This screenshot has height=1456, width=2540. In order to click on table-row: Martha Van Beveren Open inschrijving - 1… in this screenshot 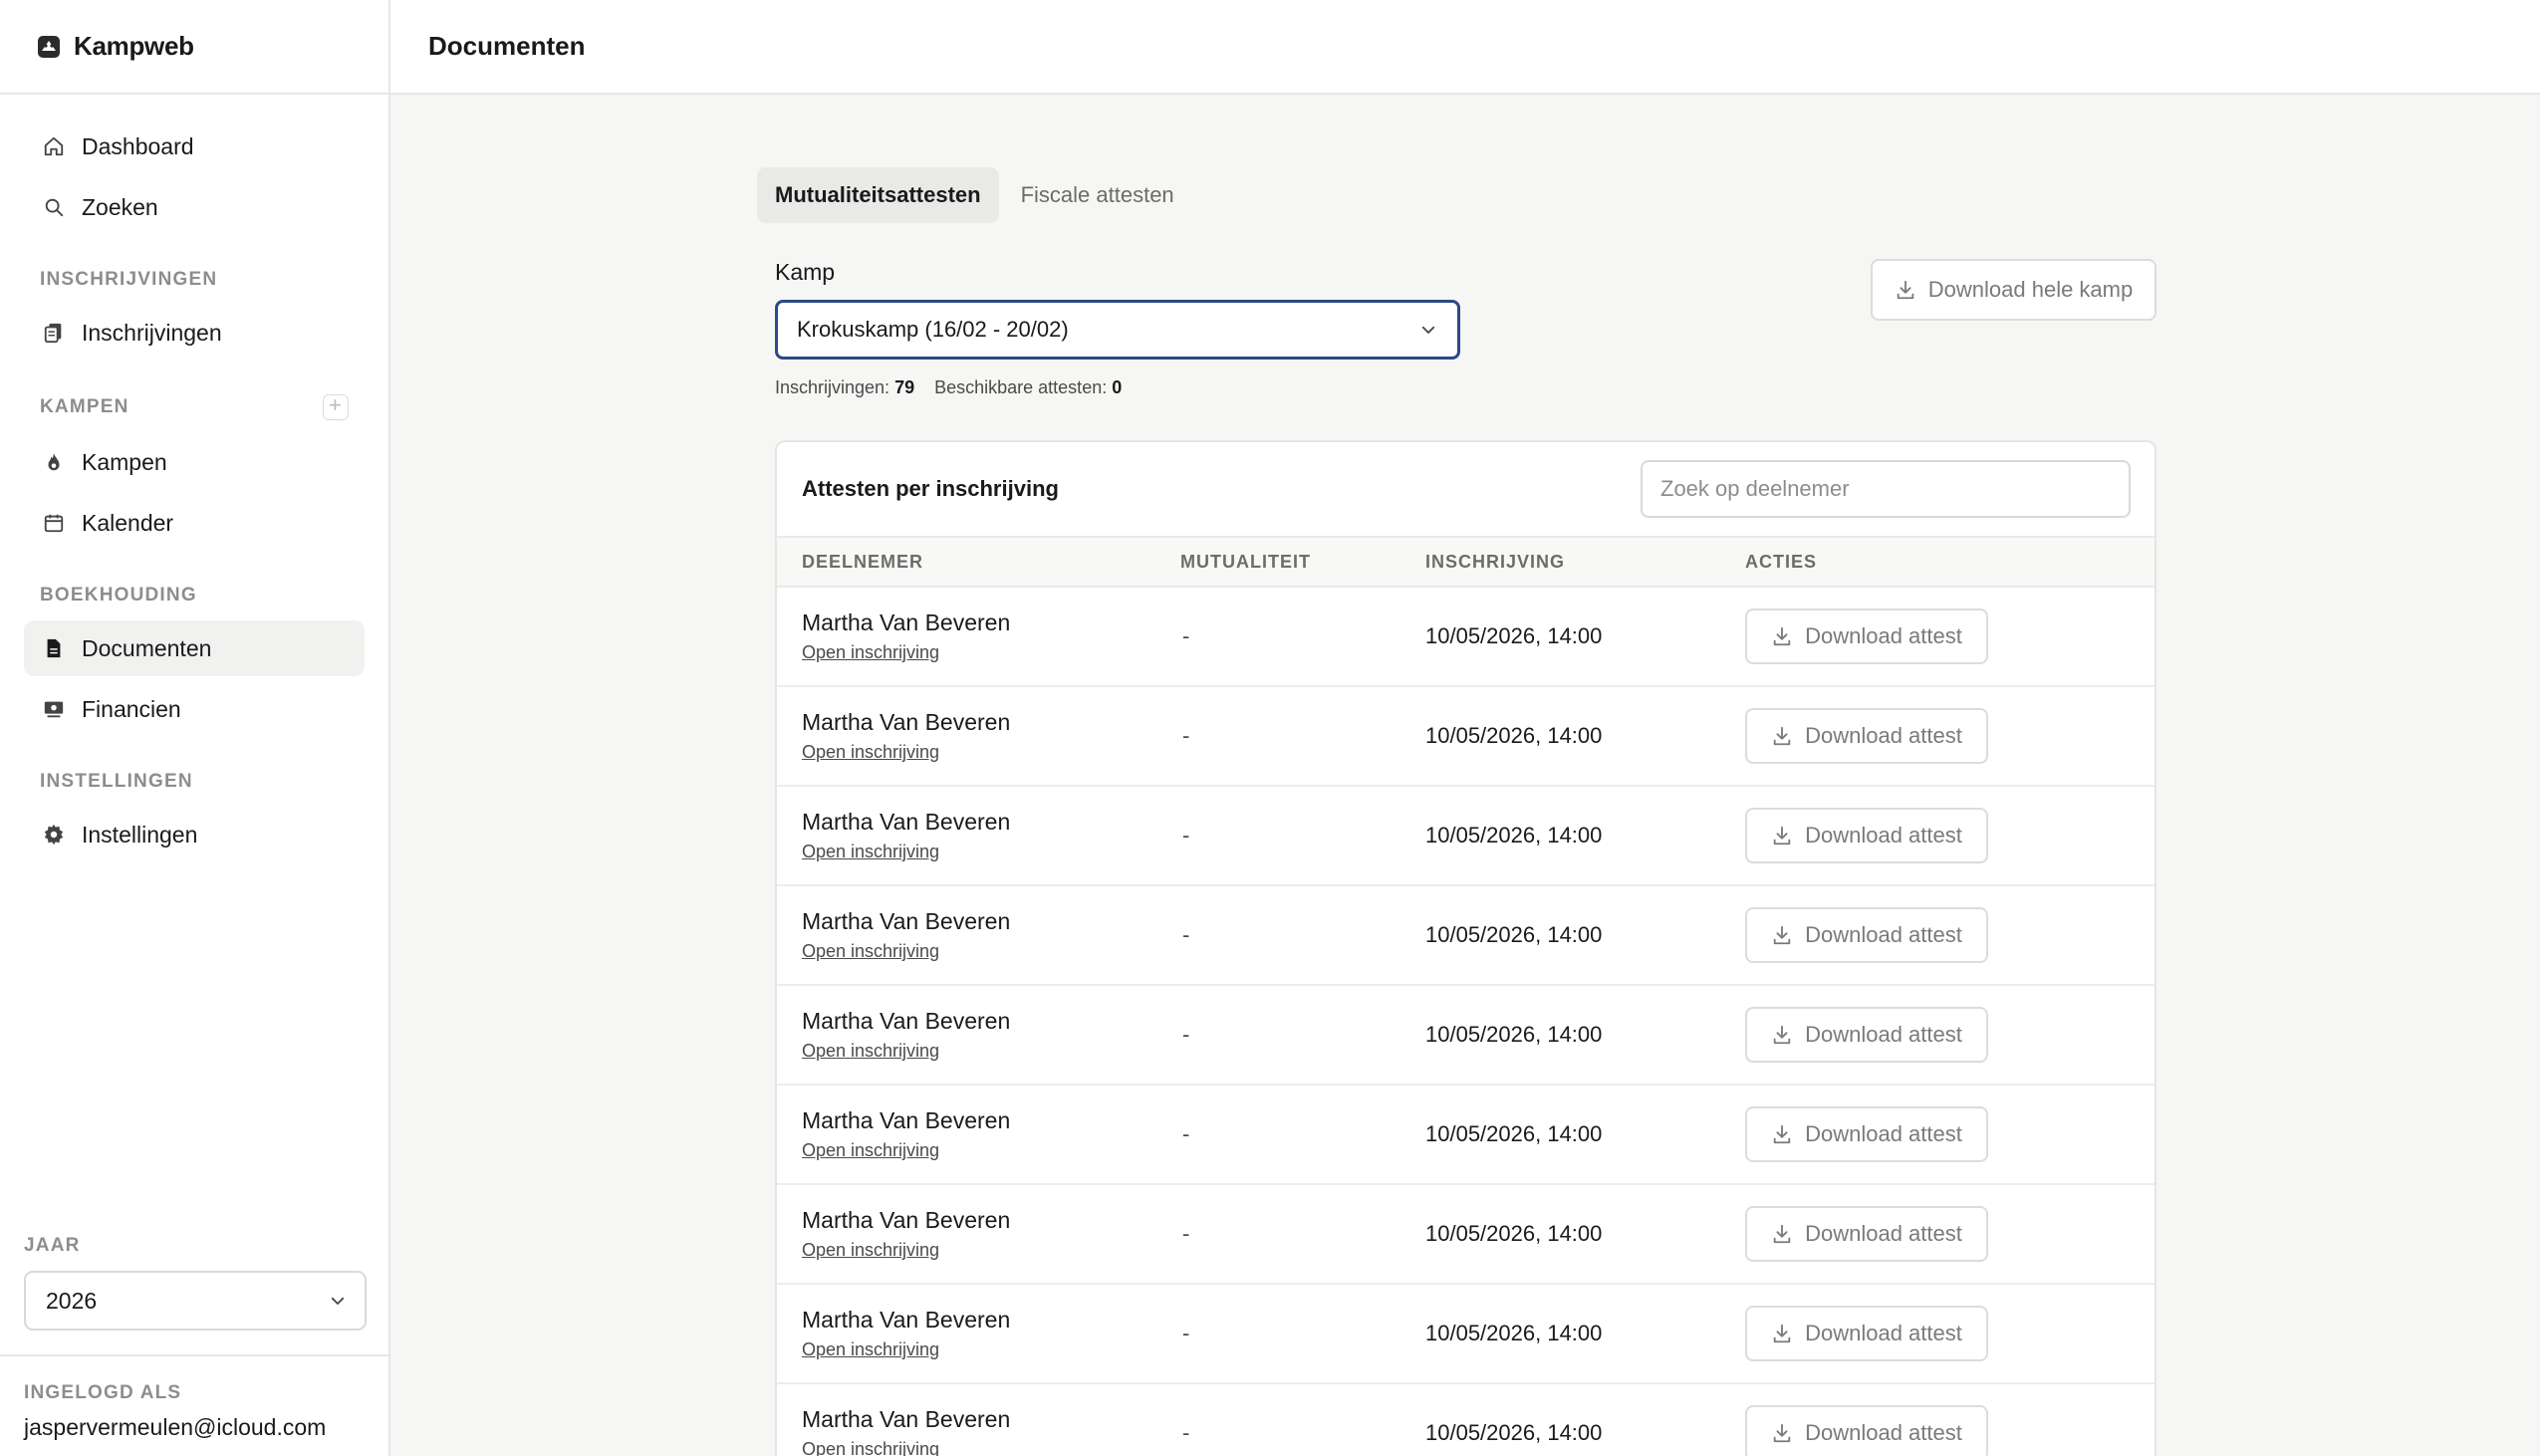, I will do `click(1466, 637)`.